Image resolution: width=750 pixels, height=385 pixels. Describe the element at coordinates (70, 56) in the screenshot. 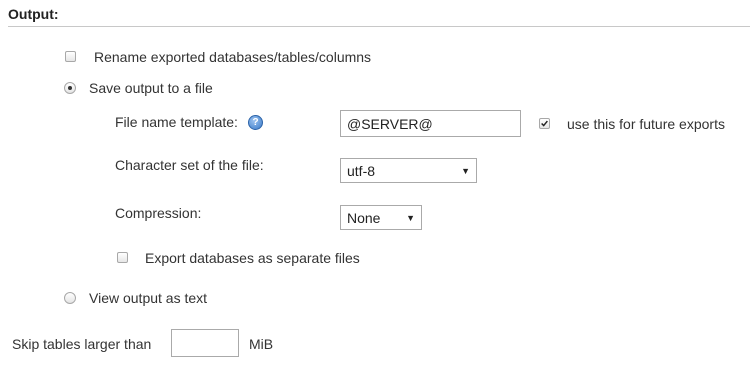

I see `rename-checkbox` at that location.